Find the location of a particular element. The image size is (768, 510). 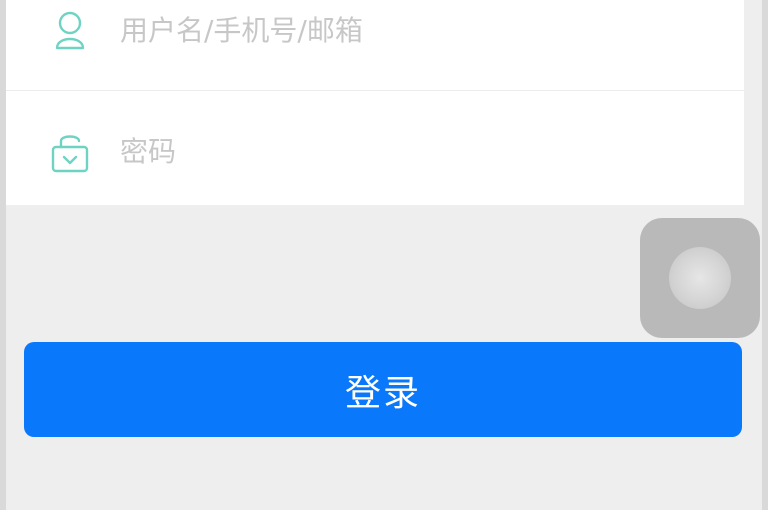

lock-icon is located at coordinates (70, 152).